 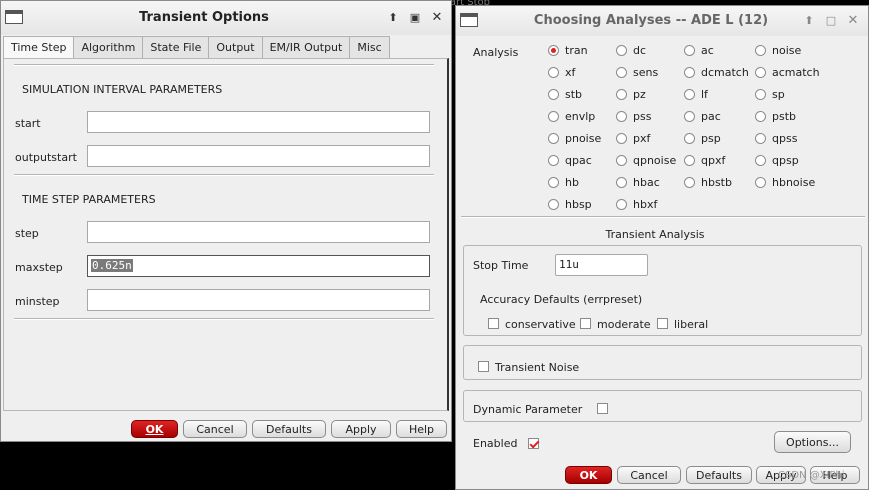 What do you see at coordinates (46, 157) in the screenshot?
I see `outputstart-label: outputstart` at bounding box center [46, 157].